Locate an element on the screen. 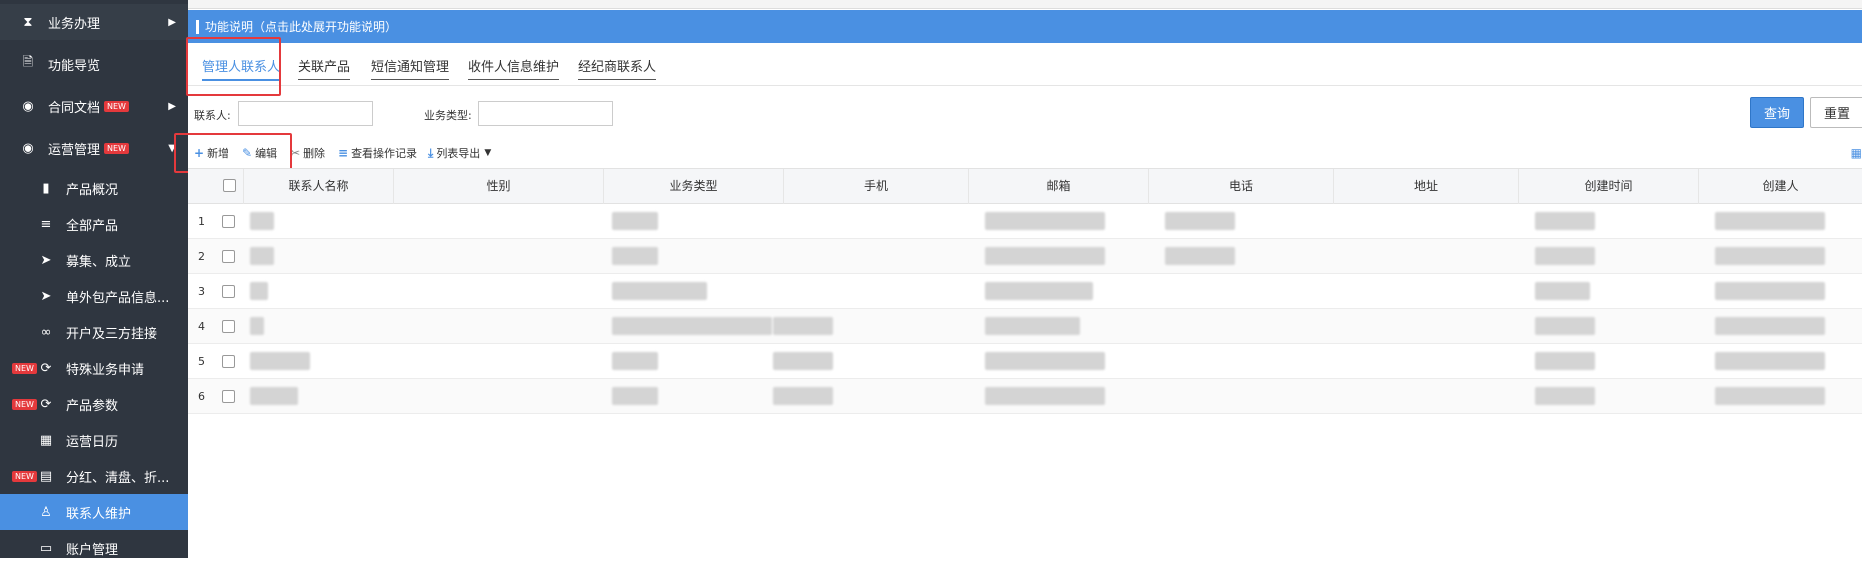 This screenshot has height=566, width=1862. sidebar-subitem-product-overview: ▮ 产品概况 is located at coordinates (94, 188).